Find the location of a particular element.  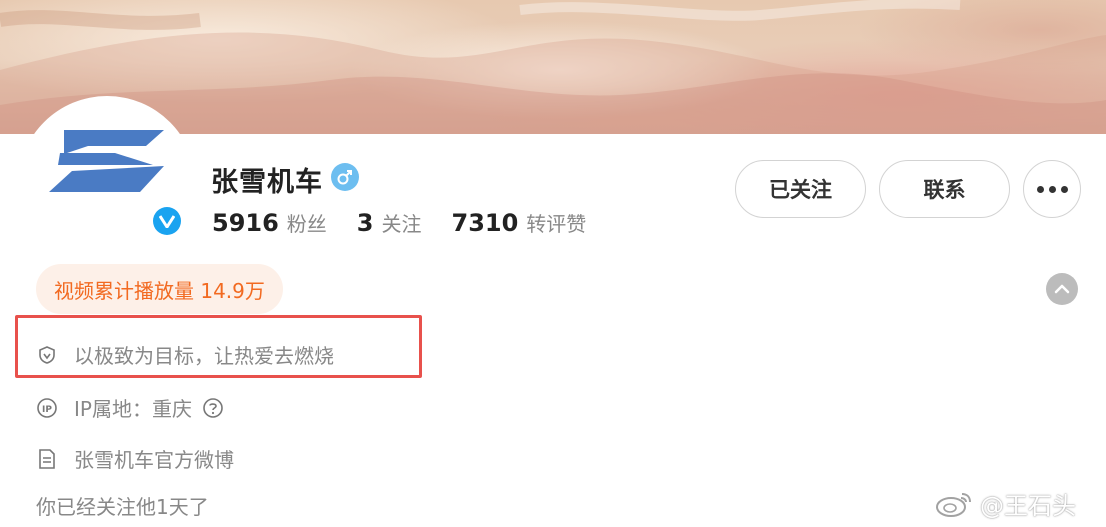

ip-icon: IP is located at coordinates (47, 408).